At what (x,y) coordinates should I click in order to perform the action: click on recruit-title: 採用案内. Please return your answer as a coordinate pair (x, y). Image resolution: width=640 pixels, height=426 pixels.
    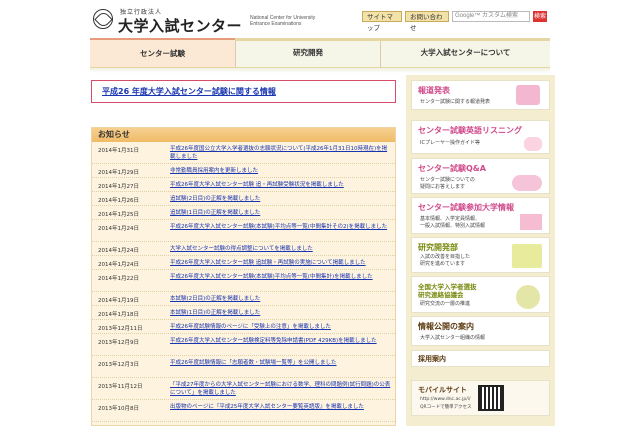
    Looking at the image, I should click on (432, 359).